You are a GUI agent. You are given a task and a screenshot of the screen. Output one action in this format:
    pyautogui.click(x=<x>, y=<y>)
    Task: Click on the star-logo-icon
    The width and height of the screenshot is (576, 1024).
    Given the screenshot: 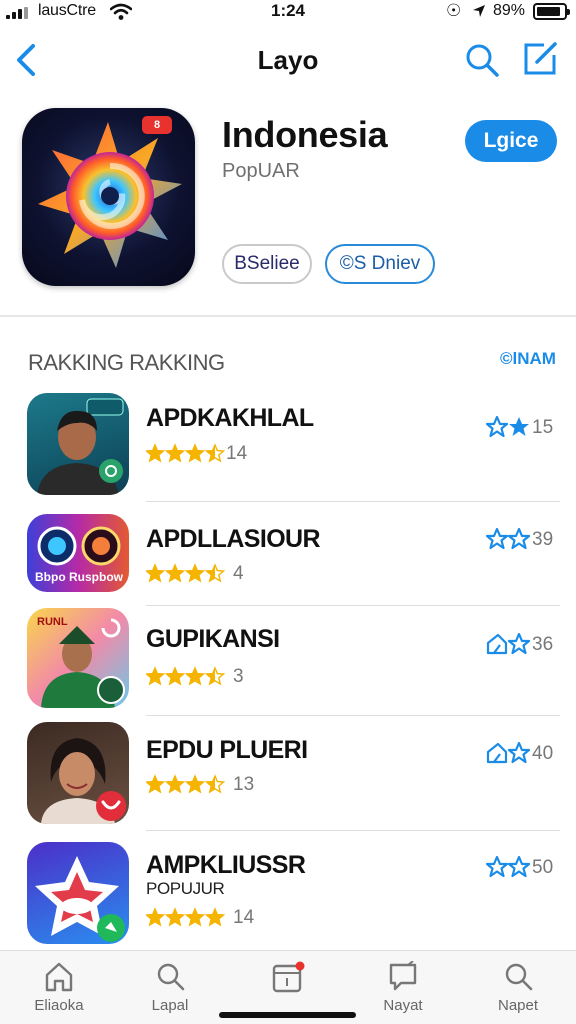 What is the action you would take?
    pyautogui.click(x=80, y=899)
    